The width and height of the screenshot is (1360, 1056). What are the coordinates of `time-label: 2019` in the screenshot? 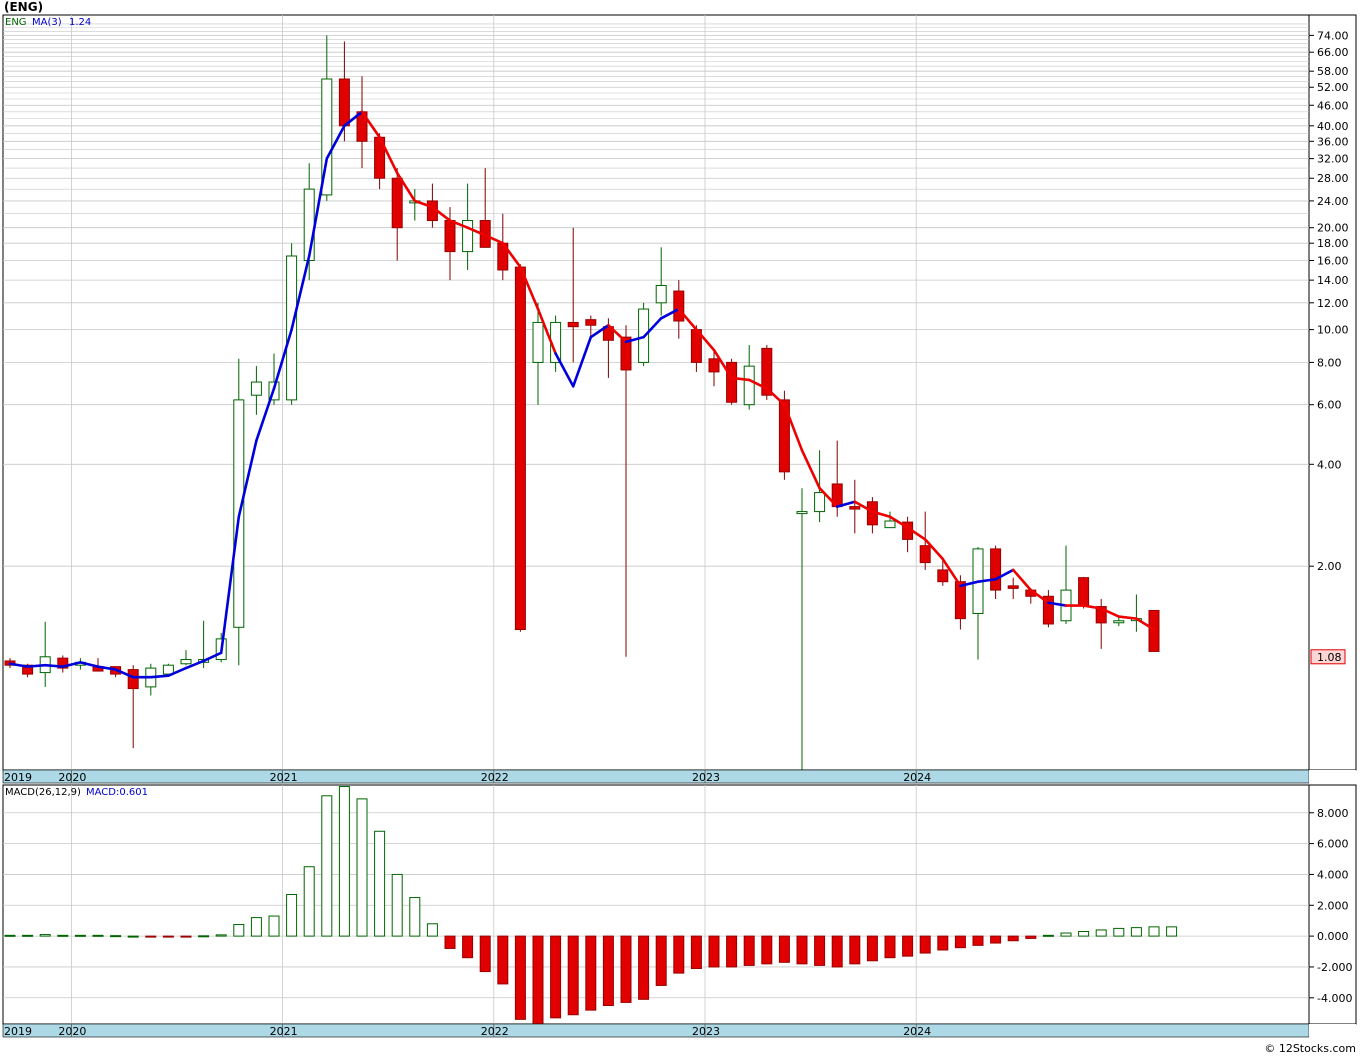 It's located at (18, 1031).